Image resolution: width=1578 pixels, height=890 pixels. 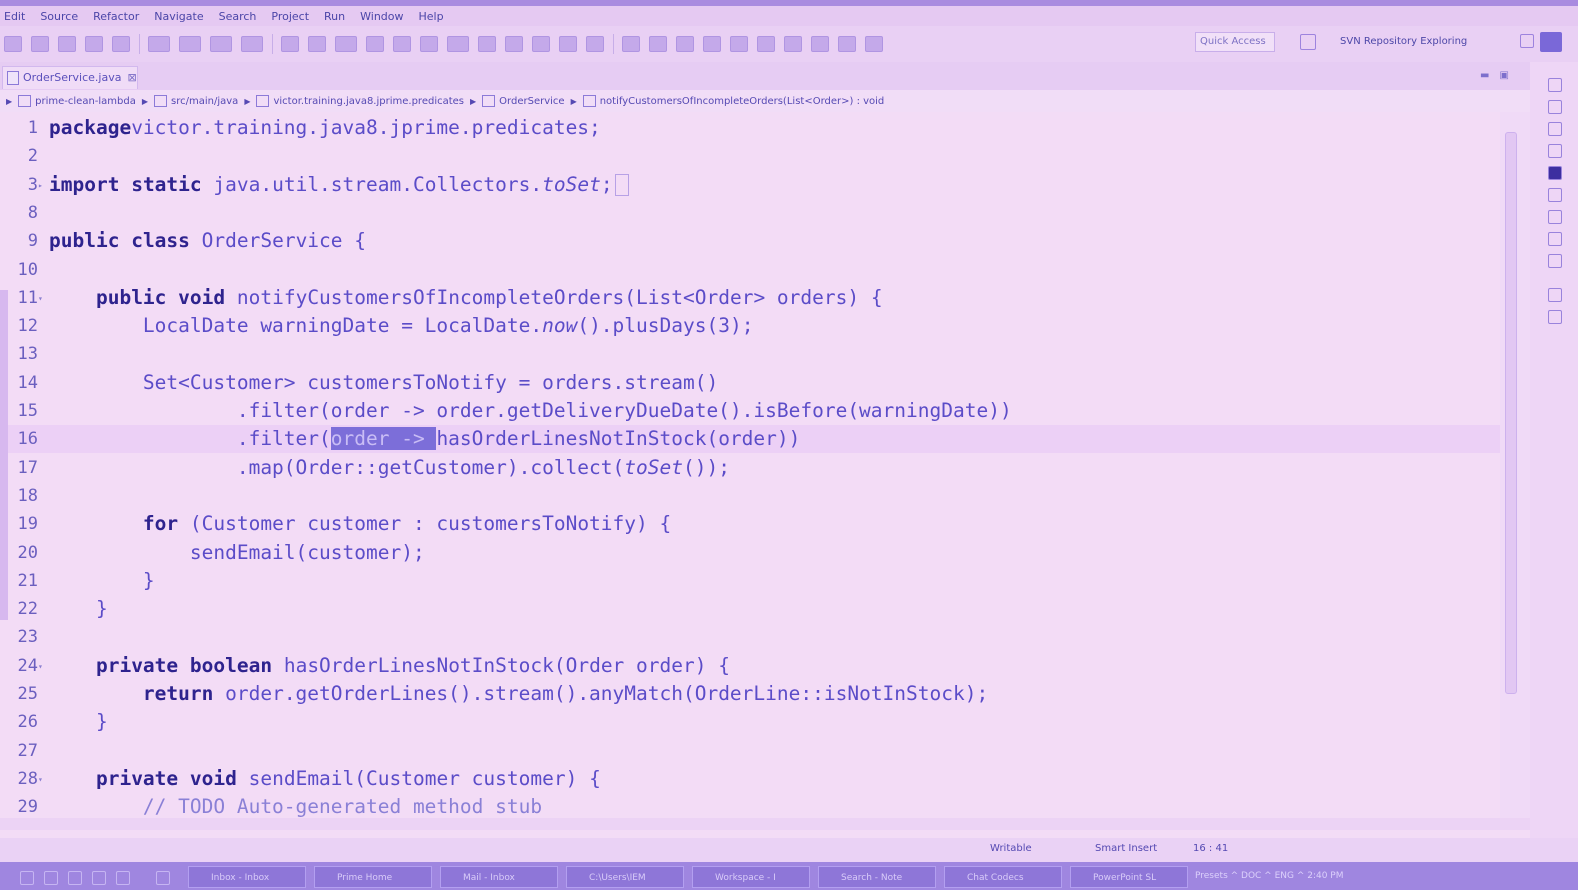 I want to click on close-icon: ⊠, so click(x=131, y=77).